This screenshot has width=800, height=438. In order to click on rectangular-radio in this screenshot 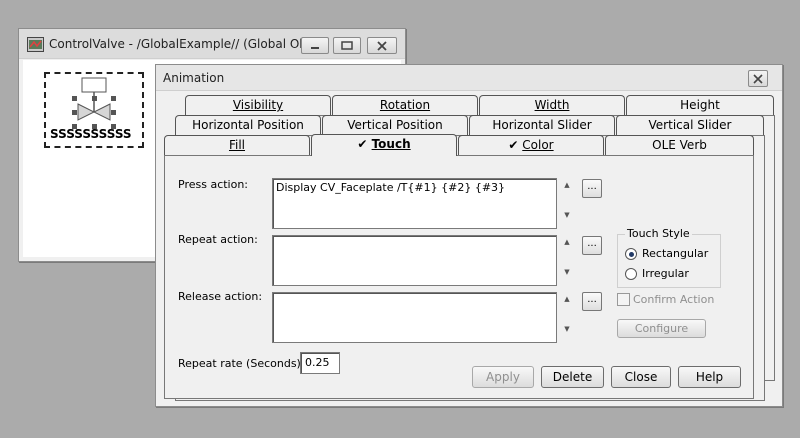, I will do `click(631, 254)`.